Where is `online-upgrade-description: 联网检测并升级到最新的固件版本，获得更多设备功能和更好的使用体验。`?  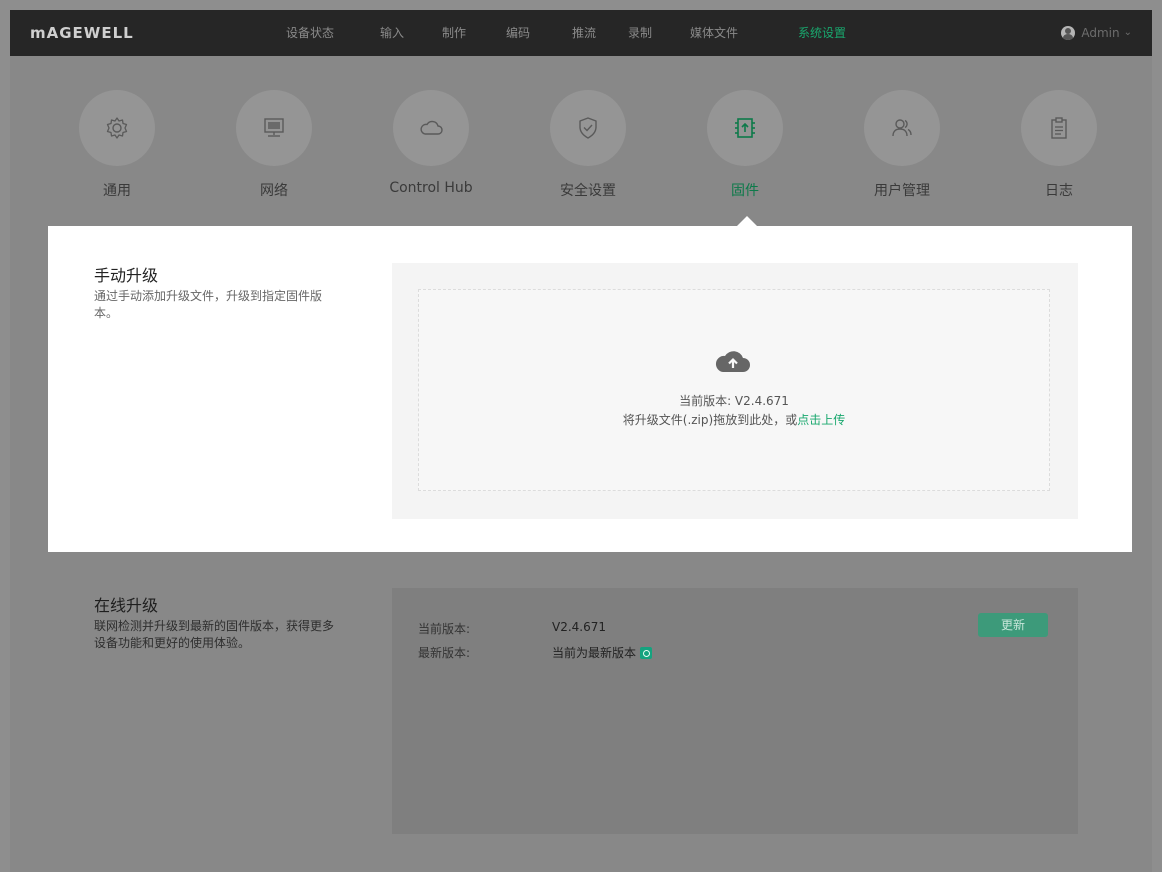 online-upgrade-description: 联网检测并升级到最新的固件版本，获得更多设备功能和更好的使用体验。 is located at coordinates (214, 634).